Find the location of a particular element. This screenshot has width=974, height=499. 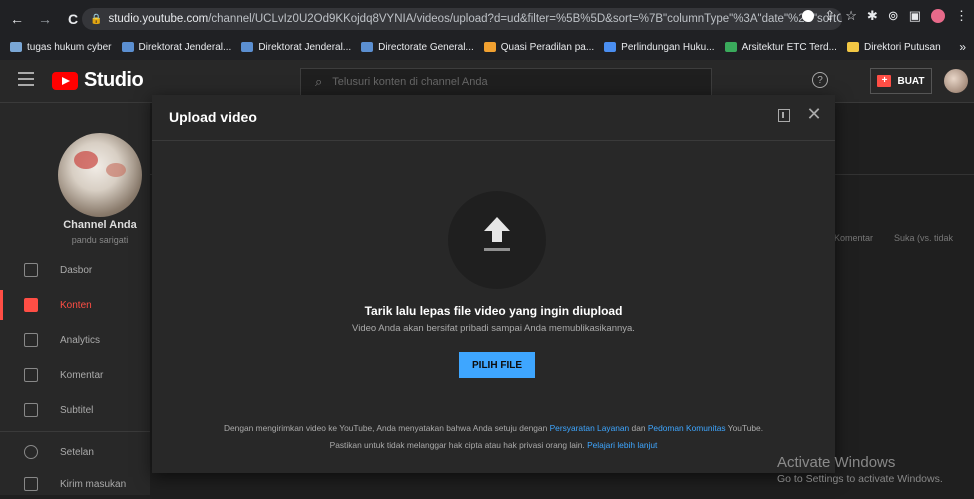

bookmark-item: tugas hukum cyber is located at coordinates (61, 47).